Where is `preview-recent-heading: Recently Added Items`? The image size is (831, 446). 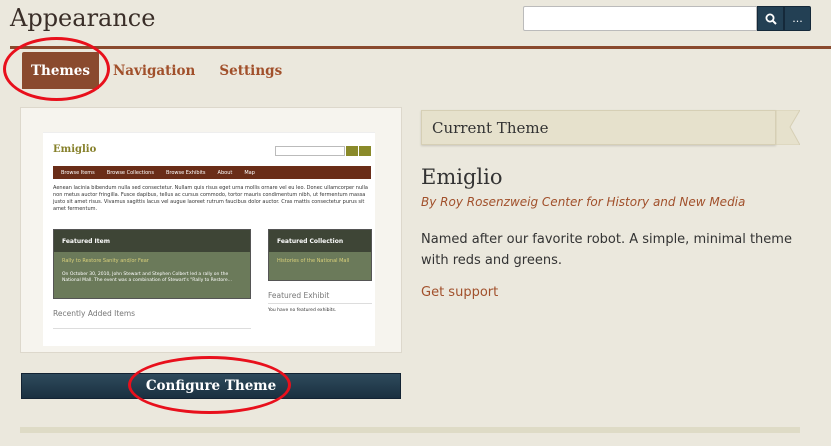
preview-recent-heading: Recently Added Items is located at coordinates (94, 313).